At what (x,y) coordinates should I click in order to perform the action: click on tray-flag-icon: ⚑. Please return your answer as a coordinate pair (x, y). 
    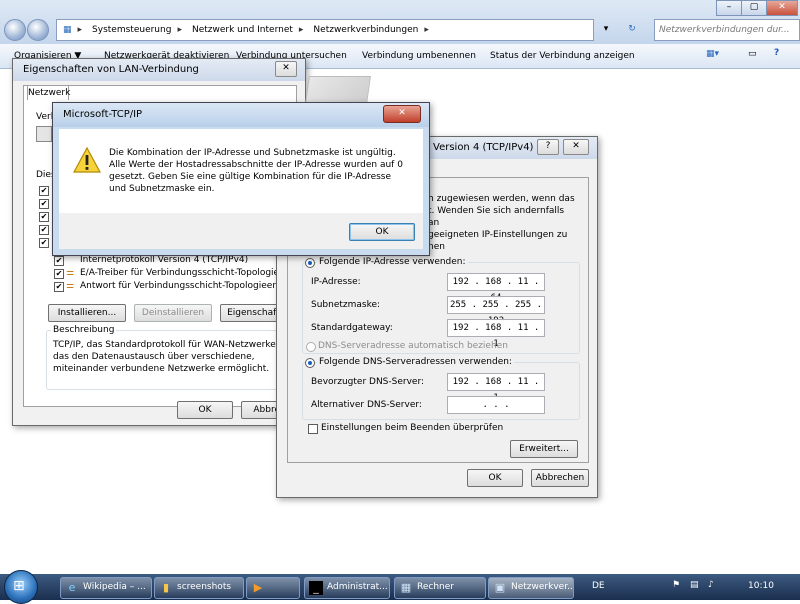
    Looking at the image, I should click on (676, 585).